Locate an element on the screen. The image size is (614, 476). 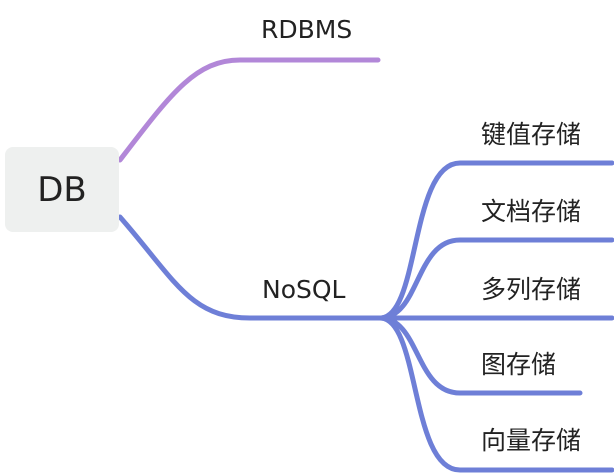
root-node: DB is located at coordinates (62, 189).